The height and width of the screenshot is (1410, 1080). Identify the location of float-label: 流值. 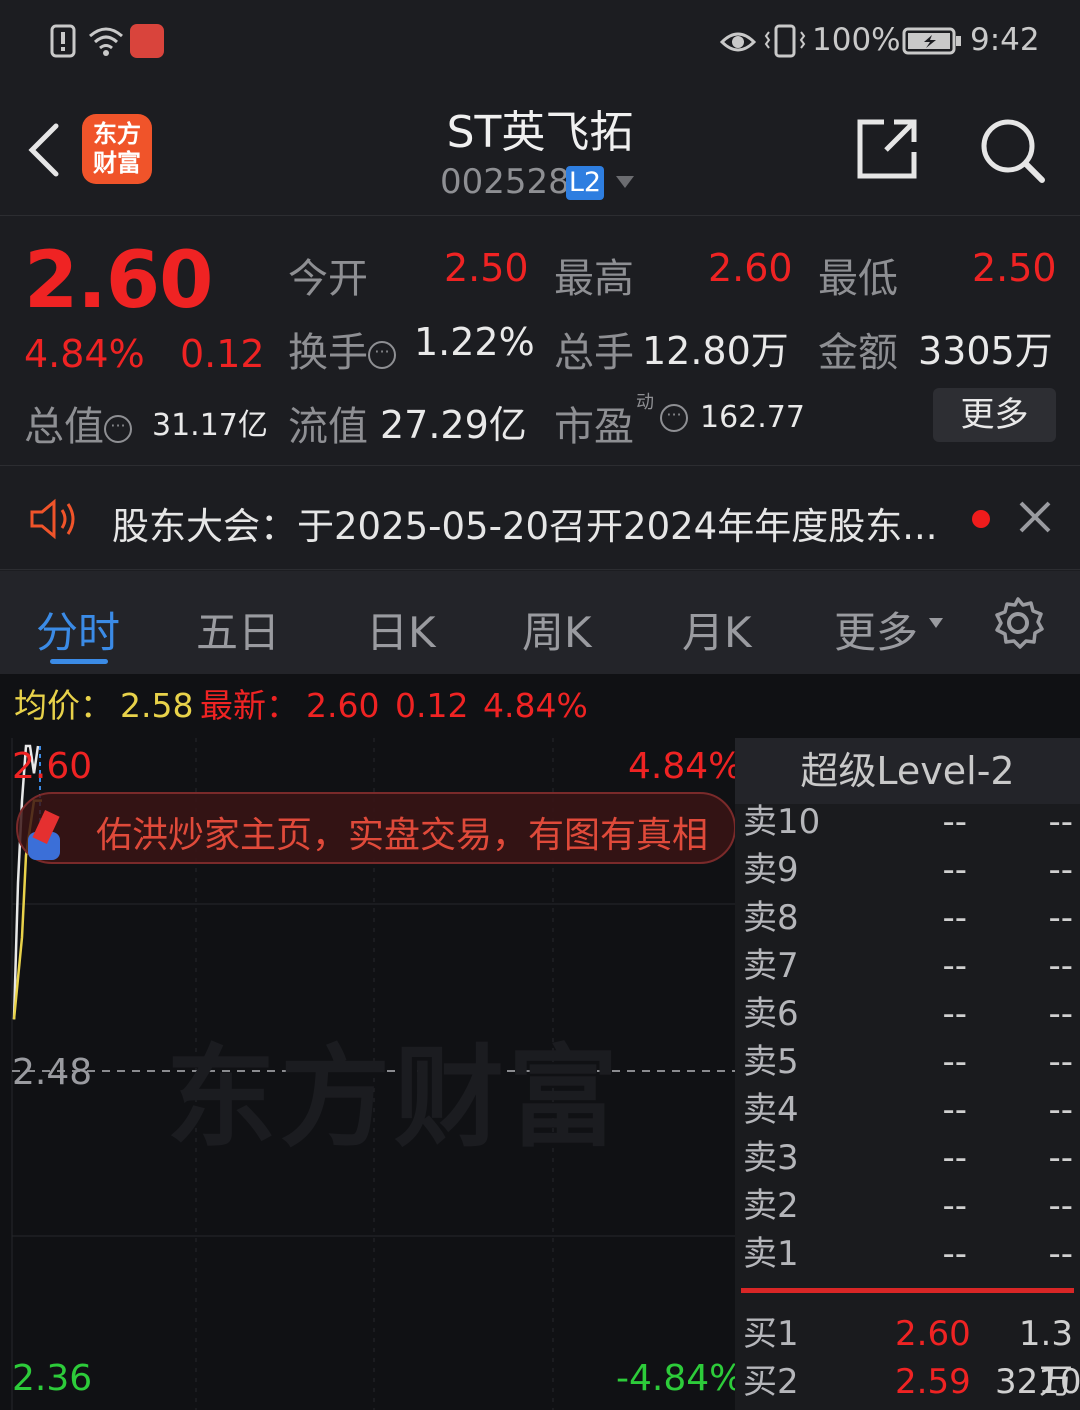
(328, 427).